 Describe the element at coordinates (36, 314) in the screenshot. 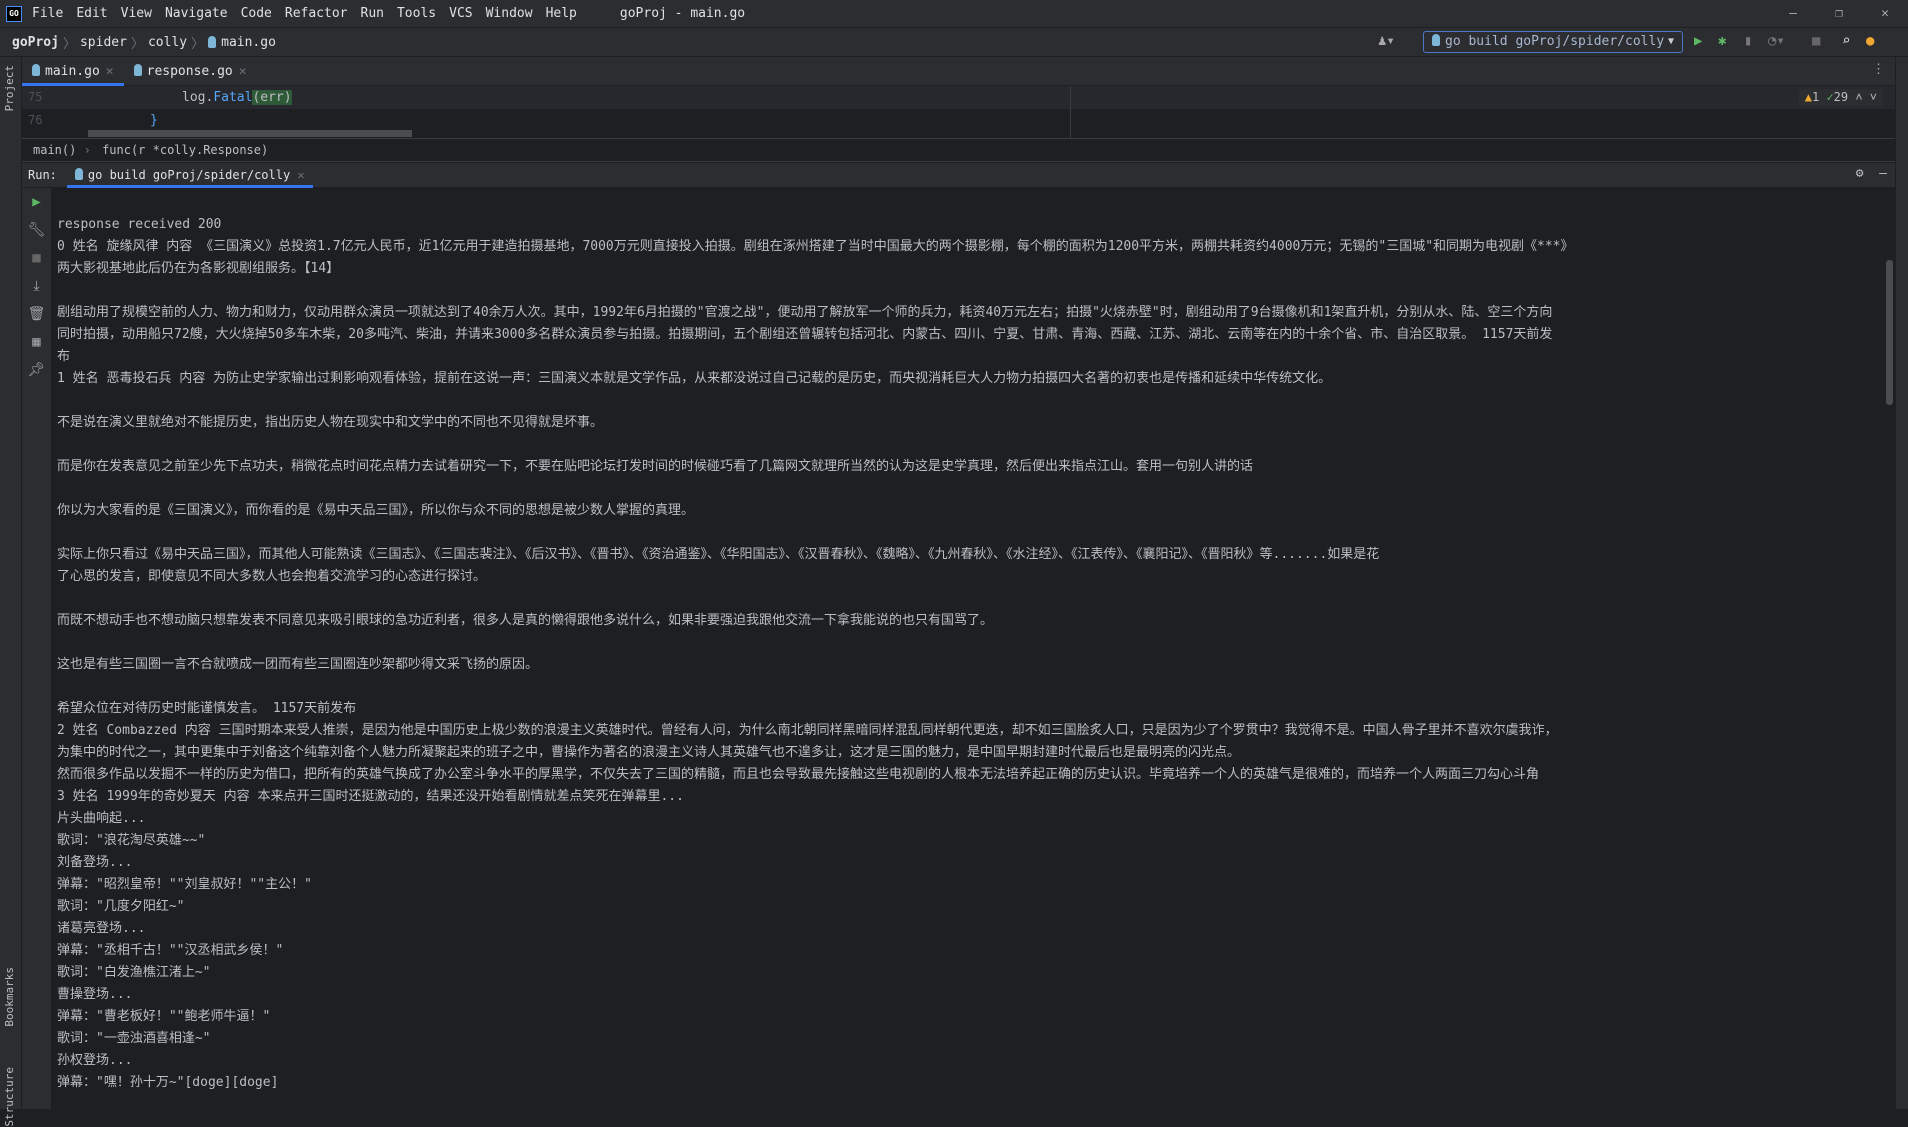

I see `trash-icon: 🗑︎` at that location.